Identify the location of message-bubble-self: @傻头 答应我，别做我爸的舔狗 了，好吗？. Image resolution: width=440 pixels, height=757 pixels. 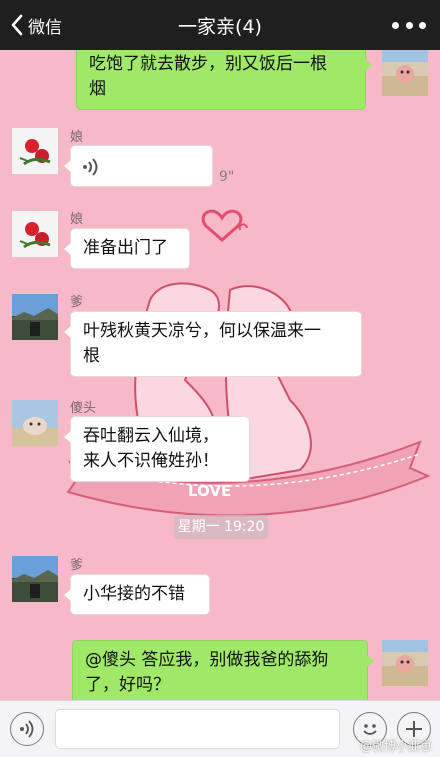
(223, 670).